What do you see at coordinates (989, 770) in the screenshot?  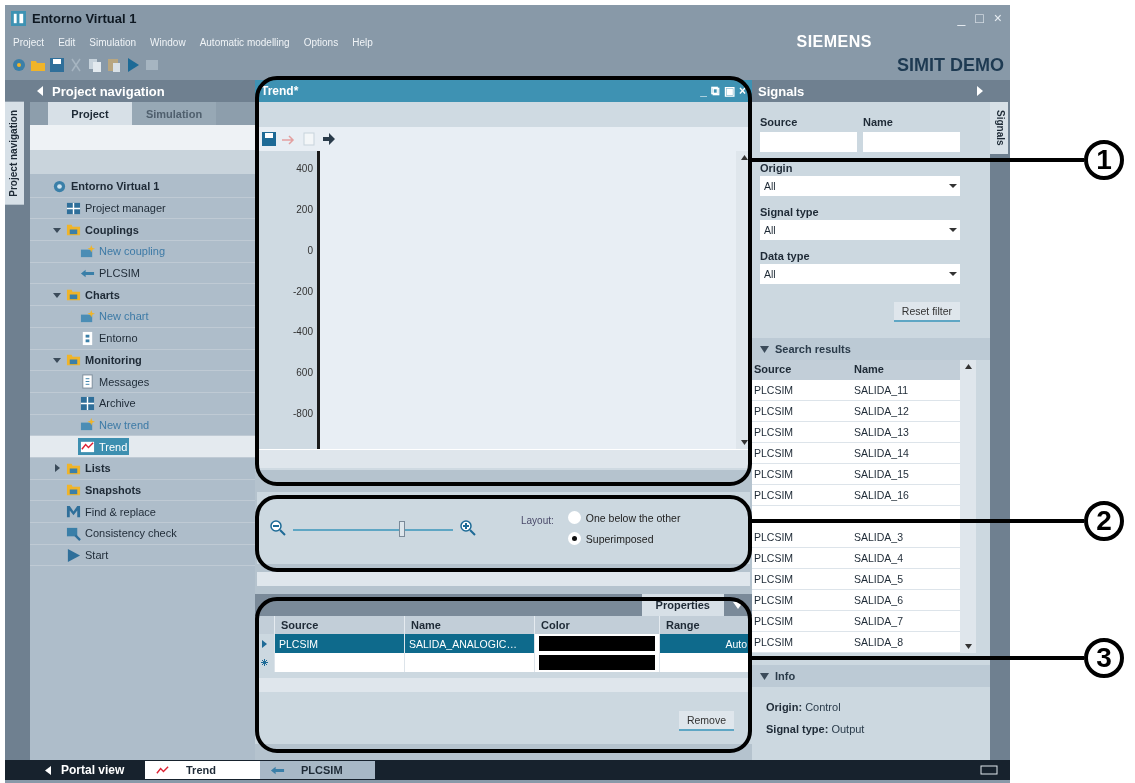 I see `monitor-icon` at bounding box center [989, 770].